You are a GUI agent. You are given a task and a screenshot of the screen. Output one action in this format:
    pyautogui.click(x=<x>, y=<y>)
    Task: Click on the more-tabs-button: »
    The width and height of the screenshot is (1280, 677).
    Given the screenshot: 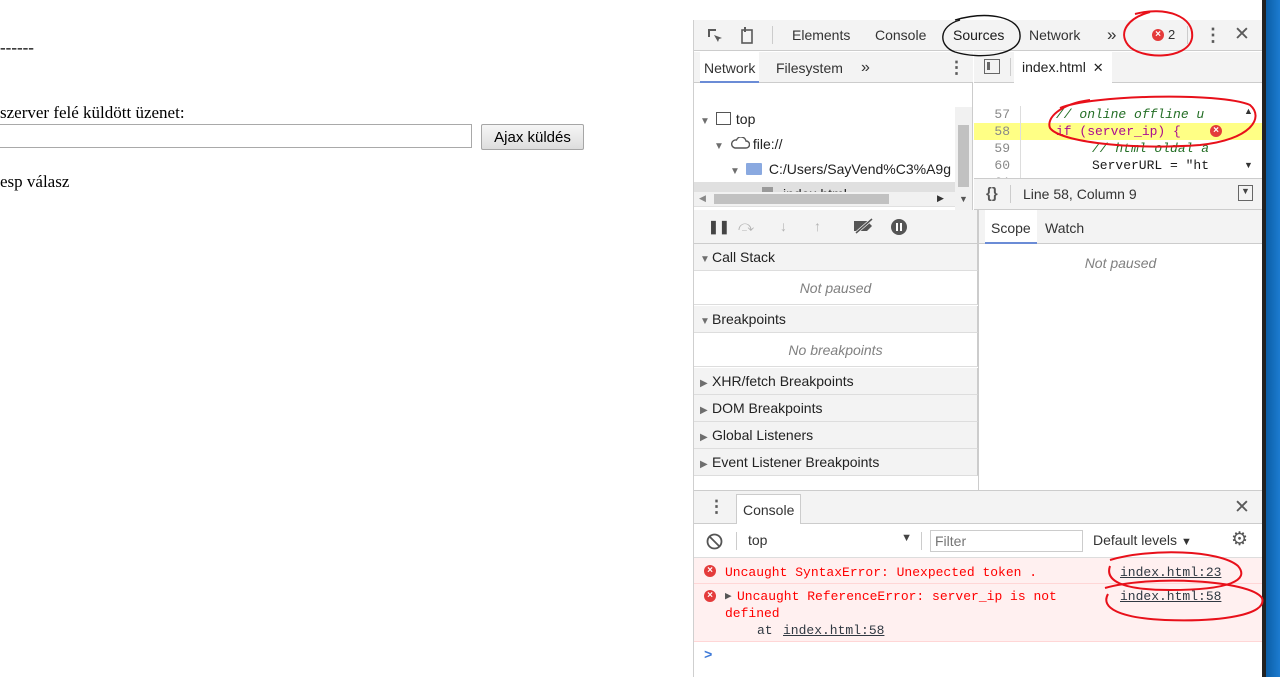 What is the action you would take?
    pyautogui.click(x=1111, y=35)
    